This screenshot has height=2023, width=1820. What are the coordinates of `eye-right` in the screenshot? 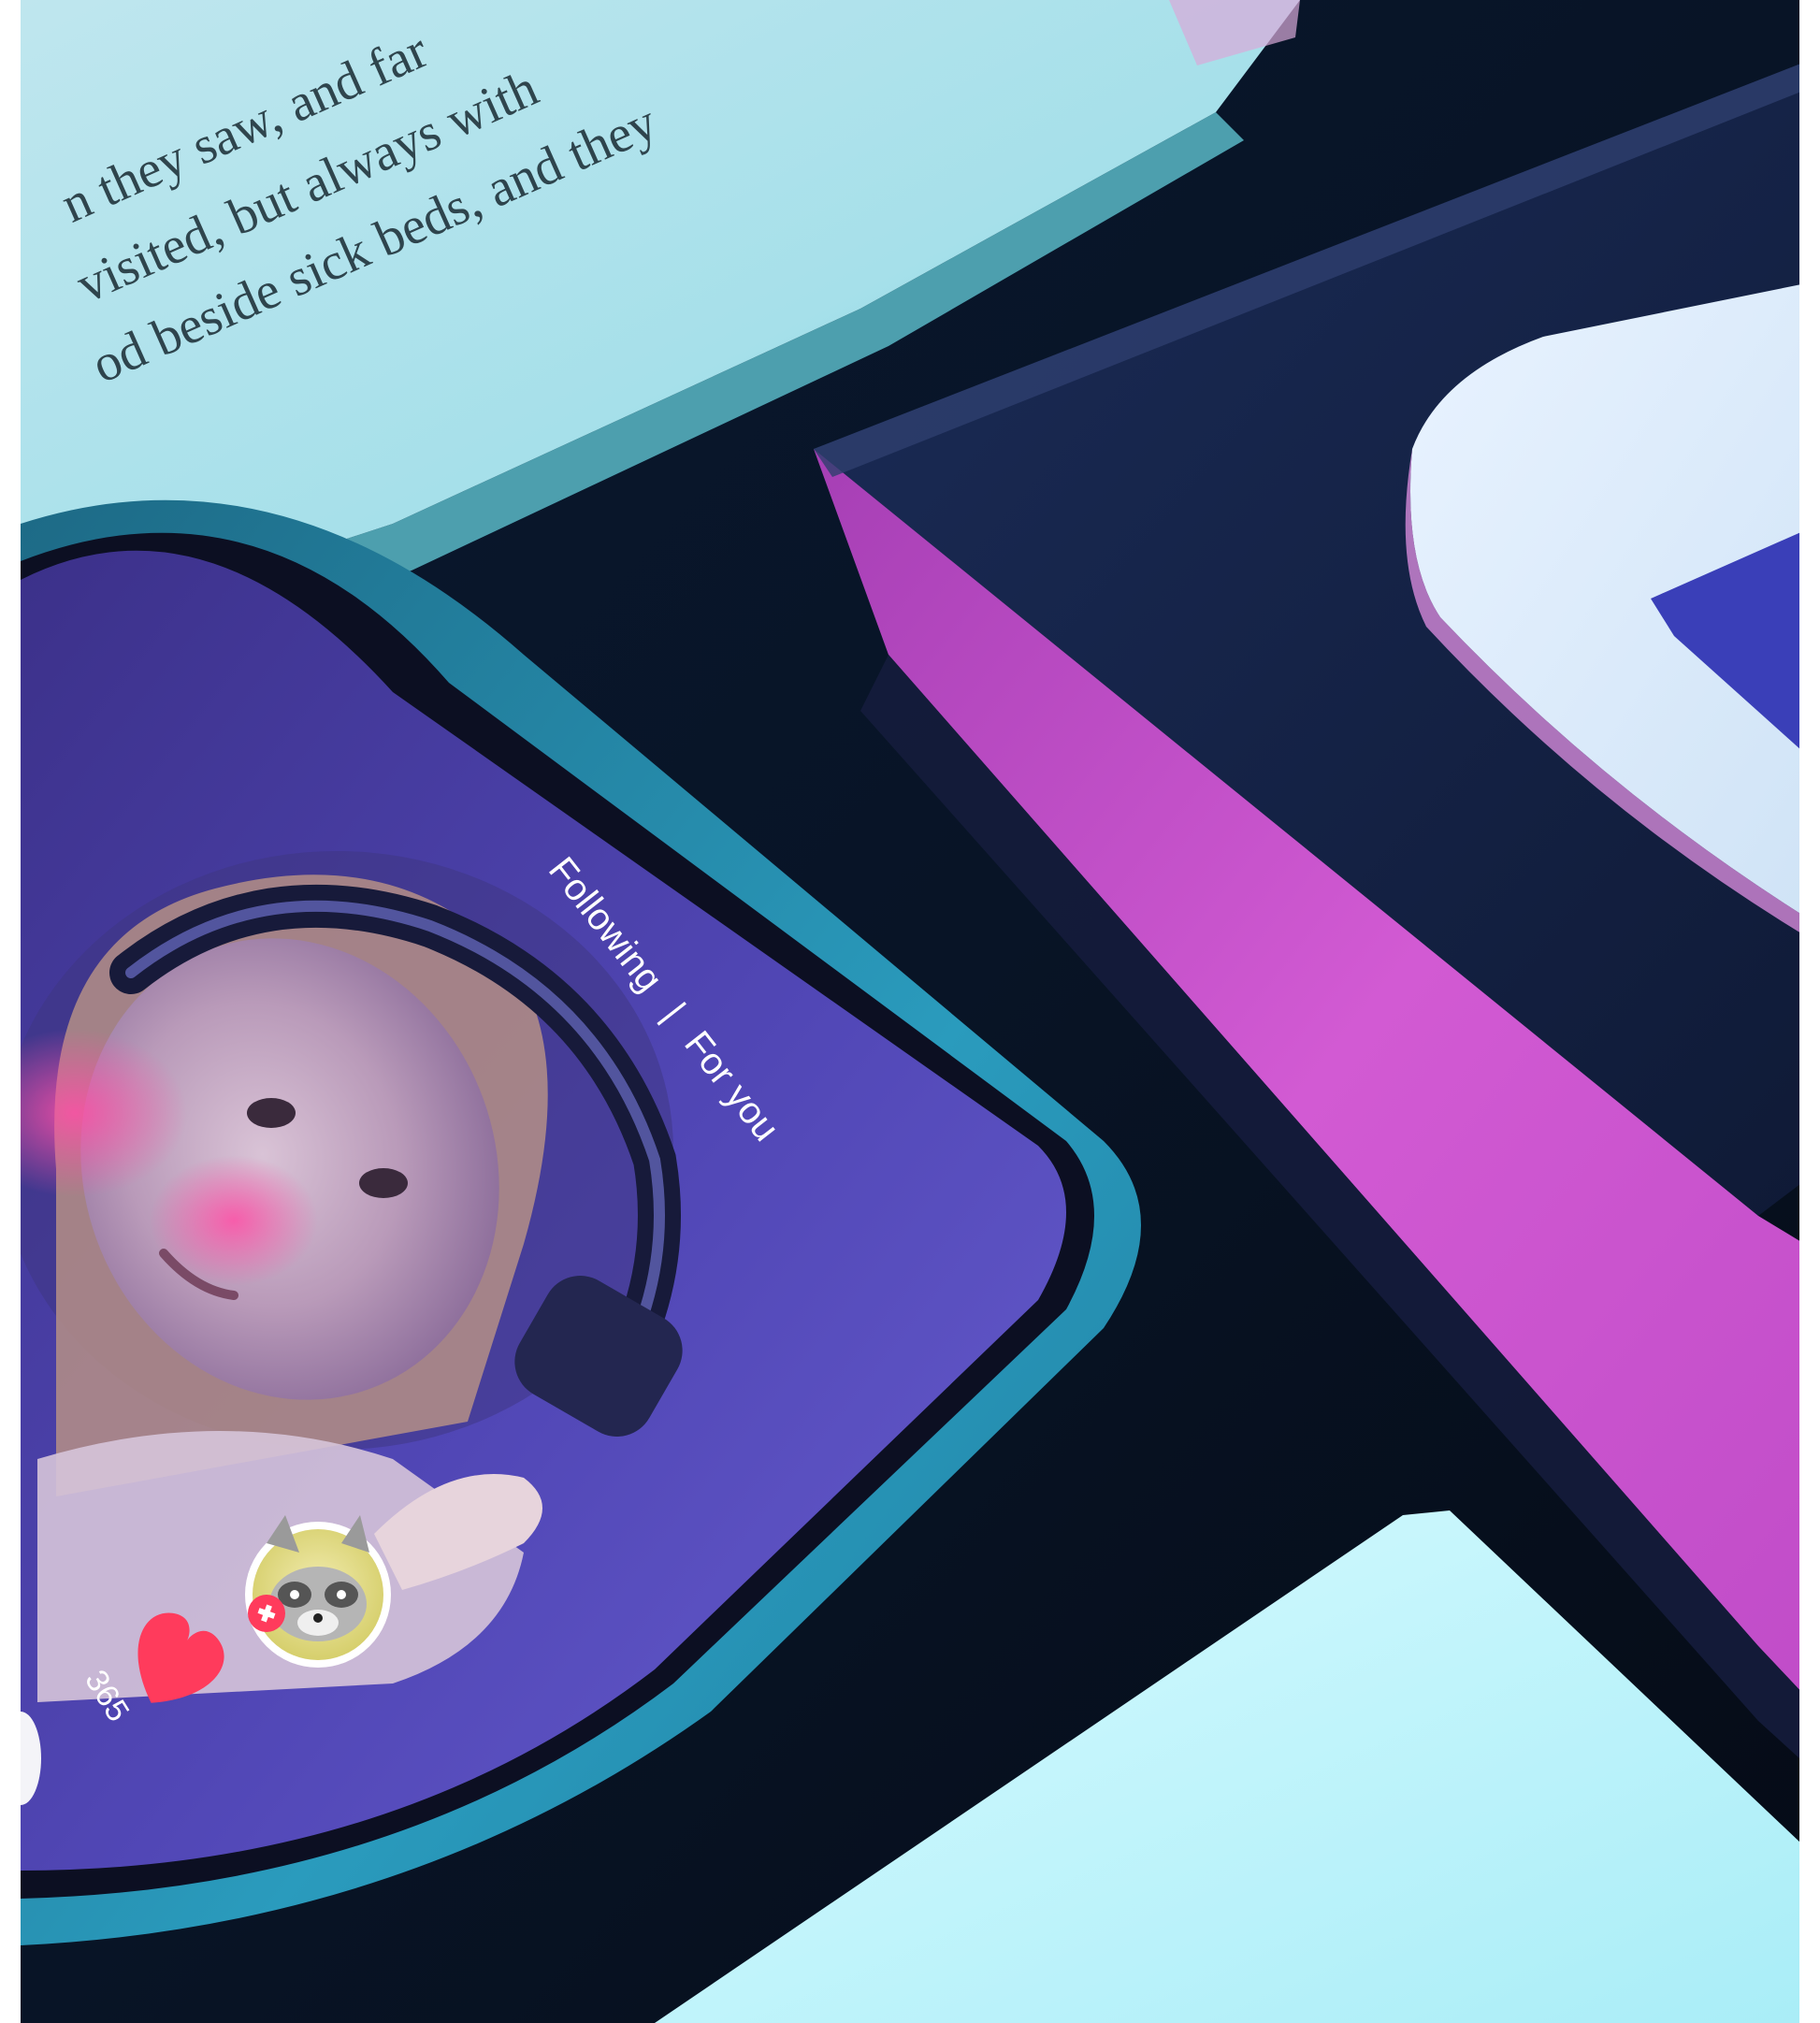 It's located at (383, 1183).